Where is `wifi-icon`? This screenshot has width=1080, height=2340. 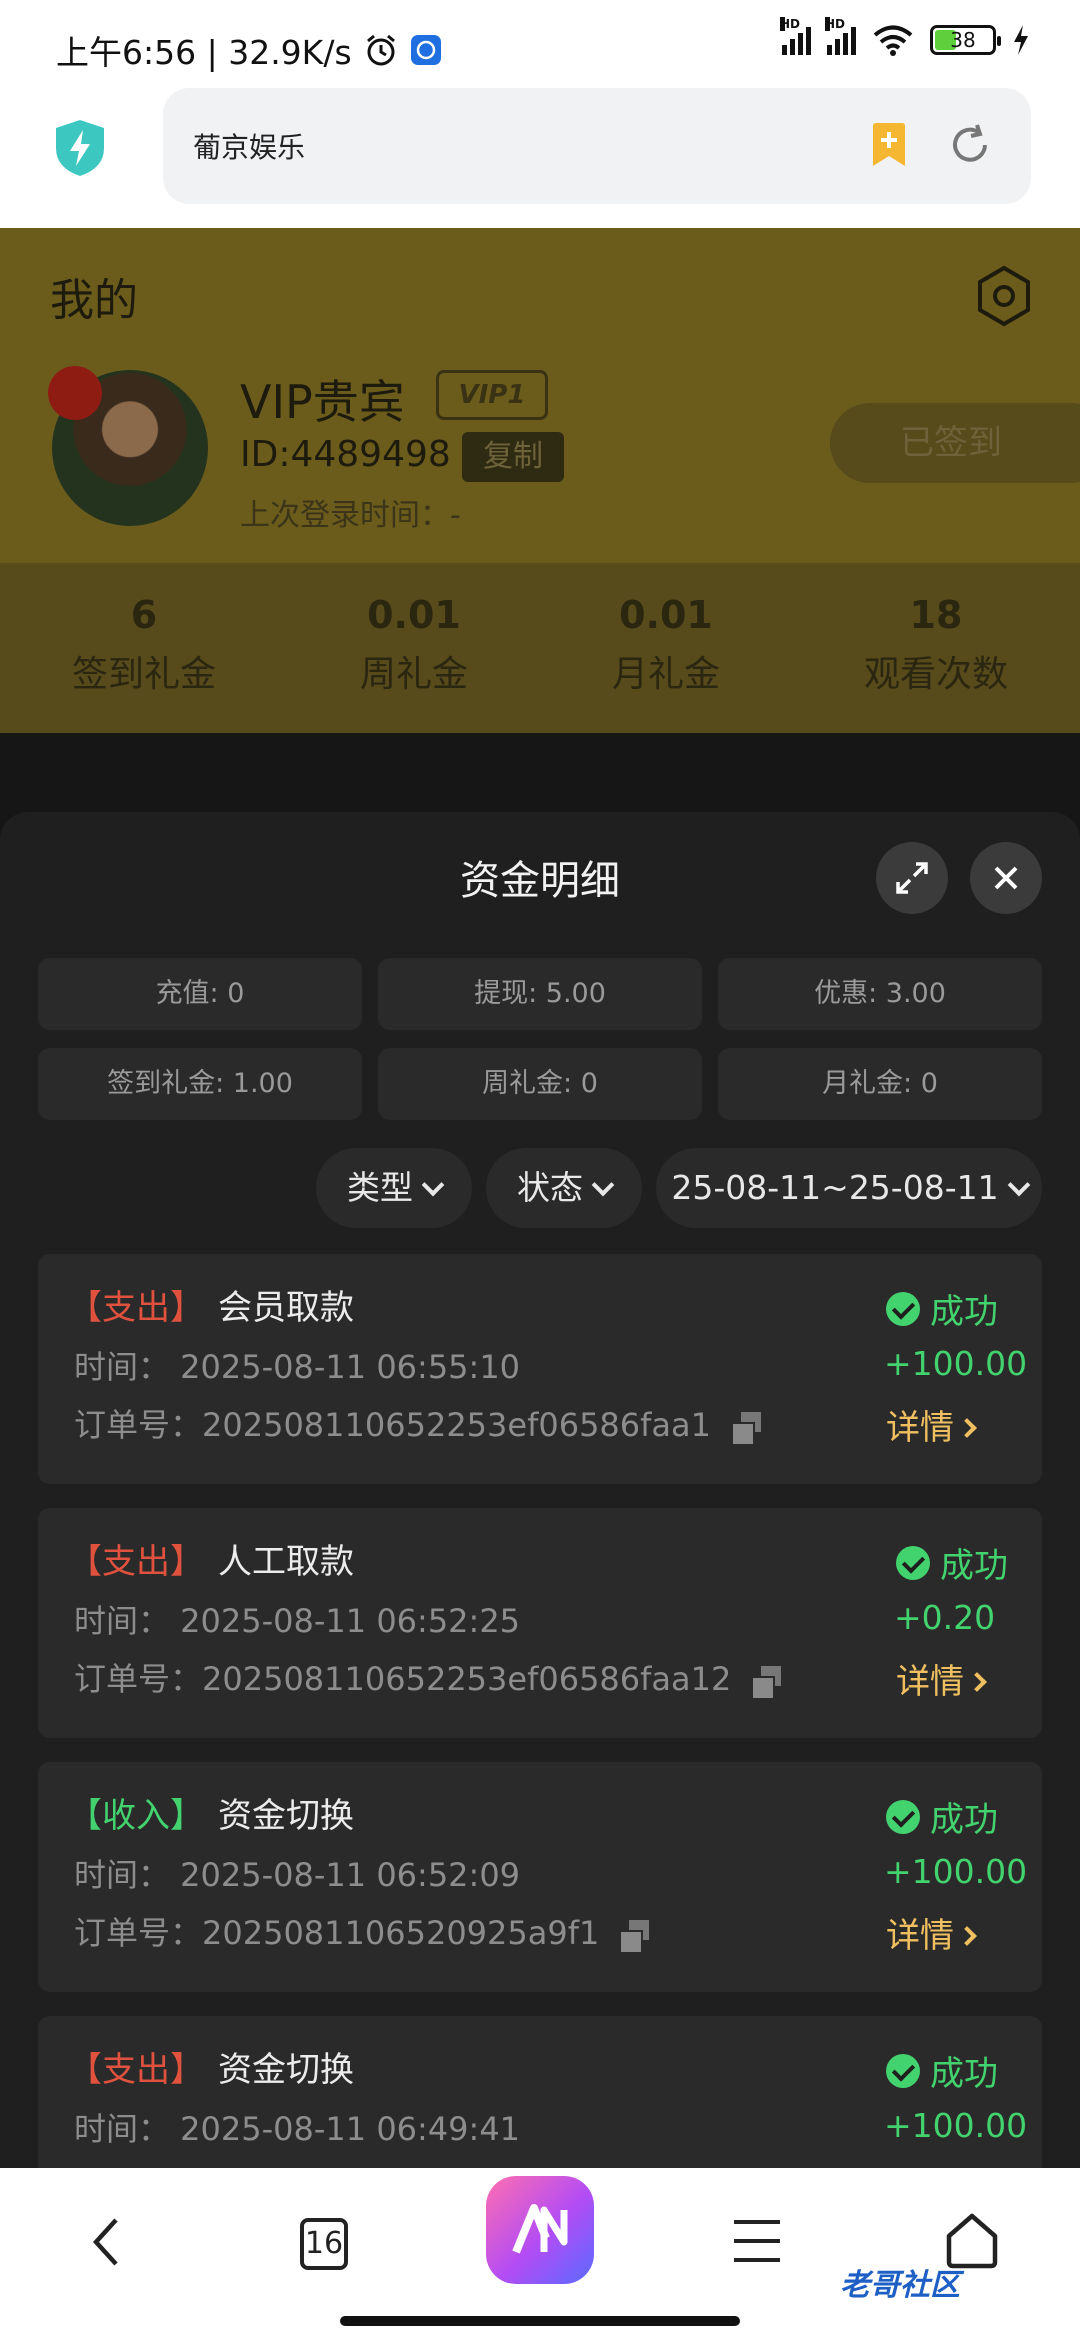 wifi-icon is located at coordinates (893, 40).